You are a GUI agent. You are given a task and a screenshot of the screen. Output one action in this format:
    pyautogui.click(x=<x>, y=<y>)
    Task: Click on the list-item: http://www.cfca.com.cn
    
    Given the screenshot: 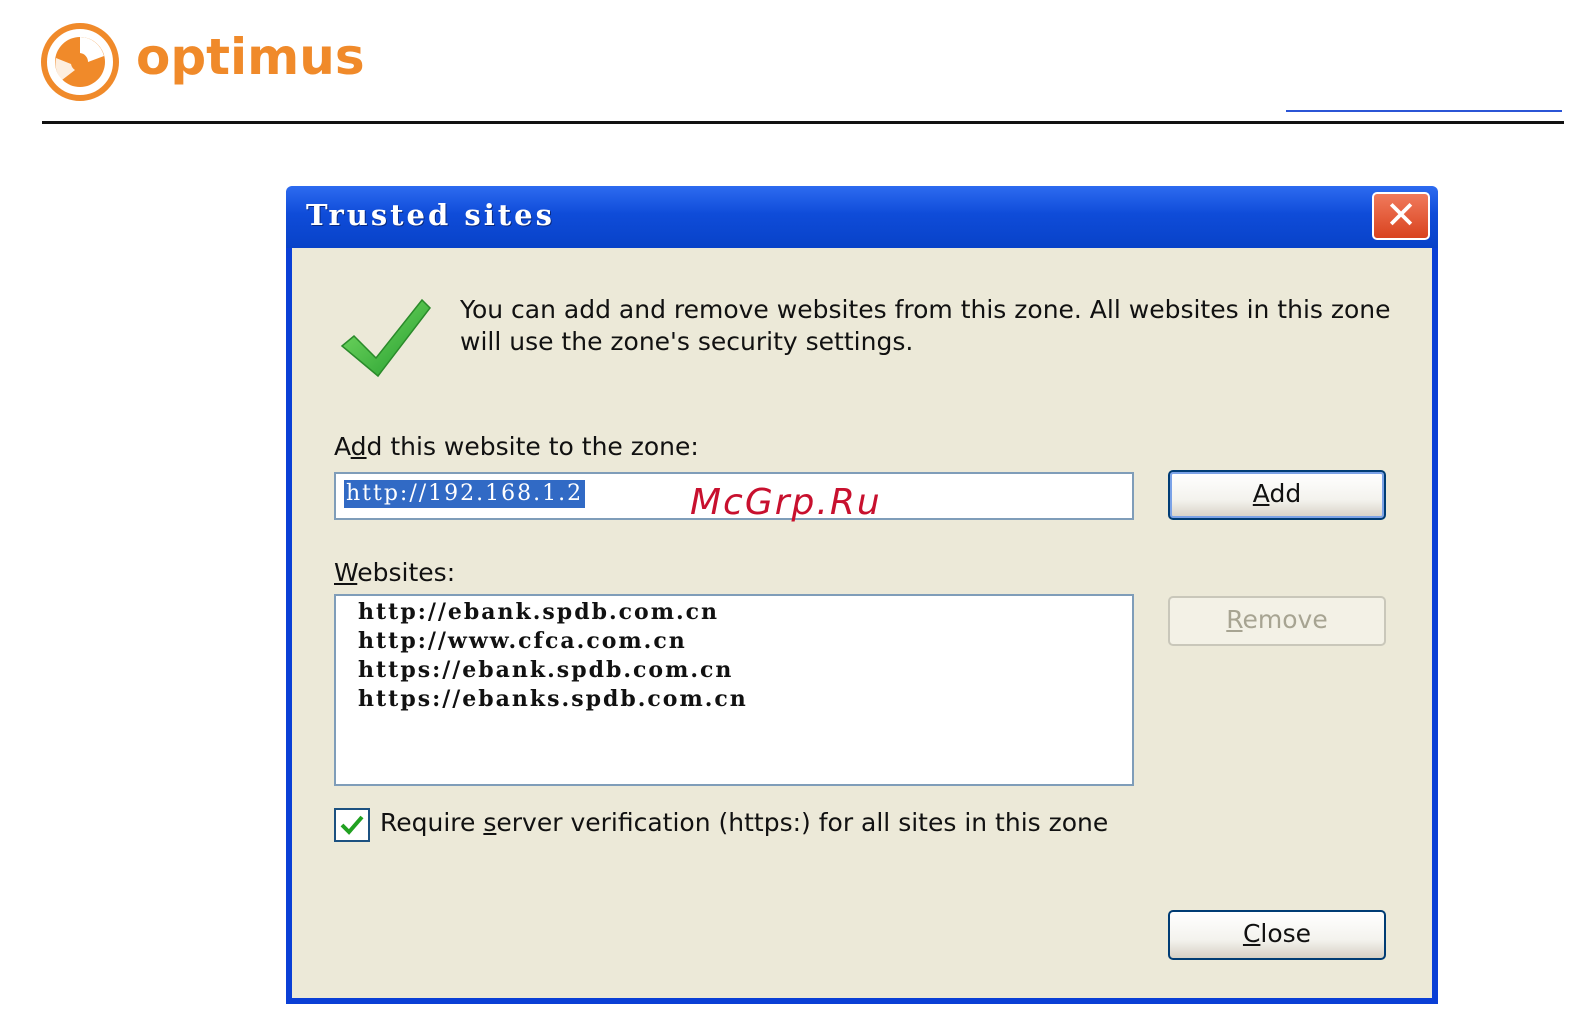 What is the action you would take?
    pyautogui.click(x=745, y=641)
    